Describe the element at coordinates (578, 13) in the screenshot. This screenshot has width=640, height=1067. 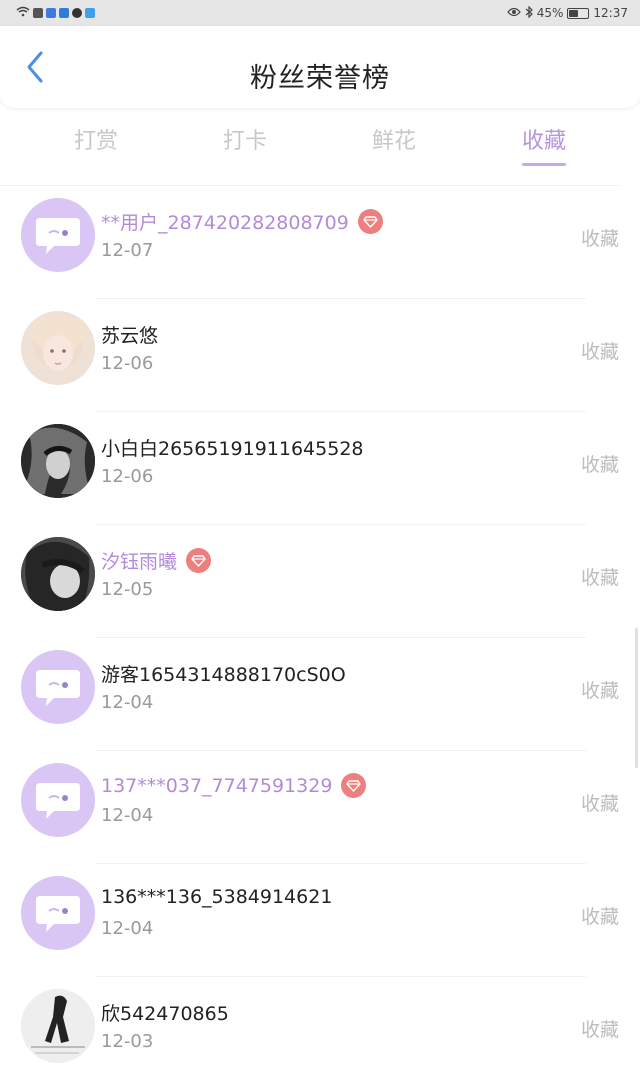
I see `battery-icon` at that location.